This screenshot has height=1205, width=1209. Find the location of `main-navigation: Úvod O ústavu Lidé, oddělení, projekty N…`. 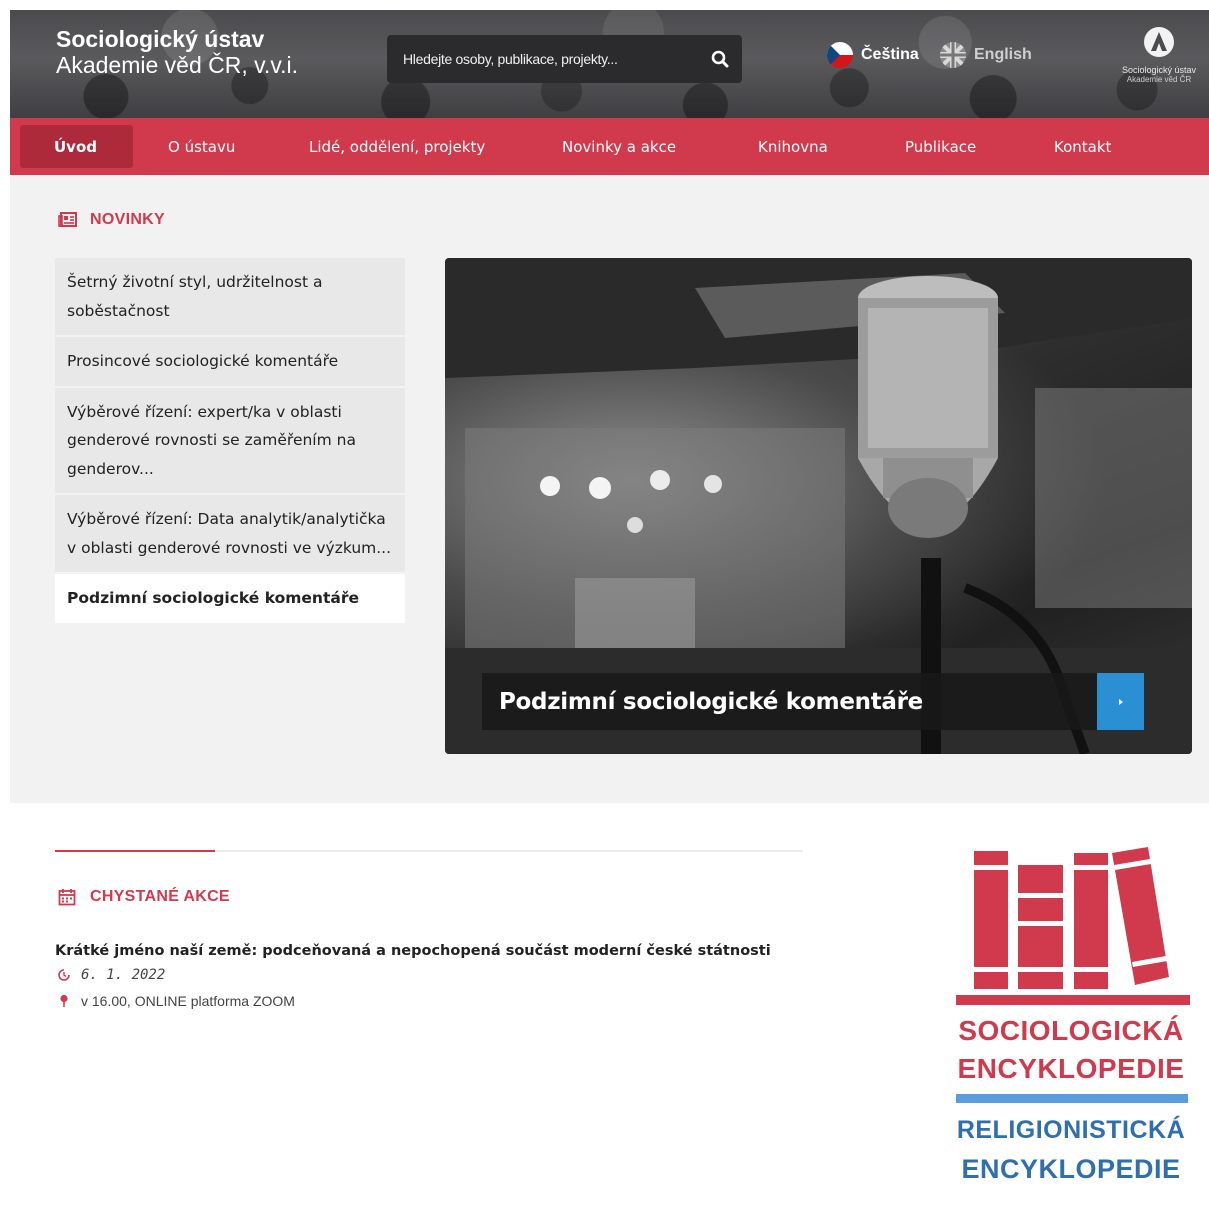

main-navigation: Úvod O ústavu Lidé, oddělení, projekty N… is located at coordinates (609, 146).